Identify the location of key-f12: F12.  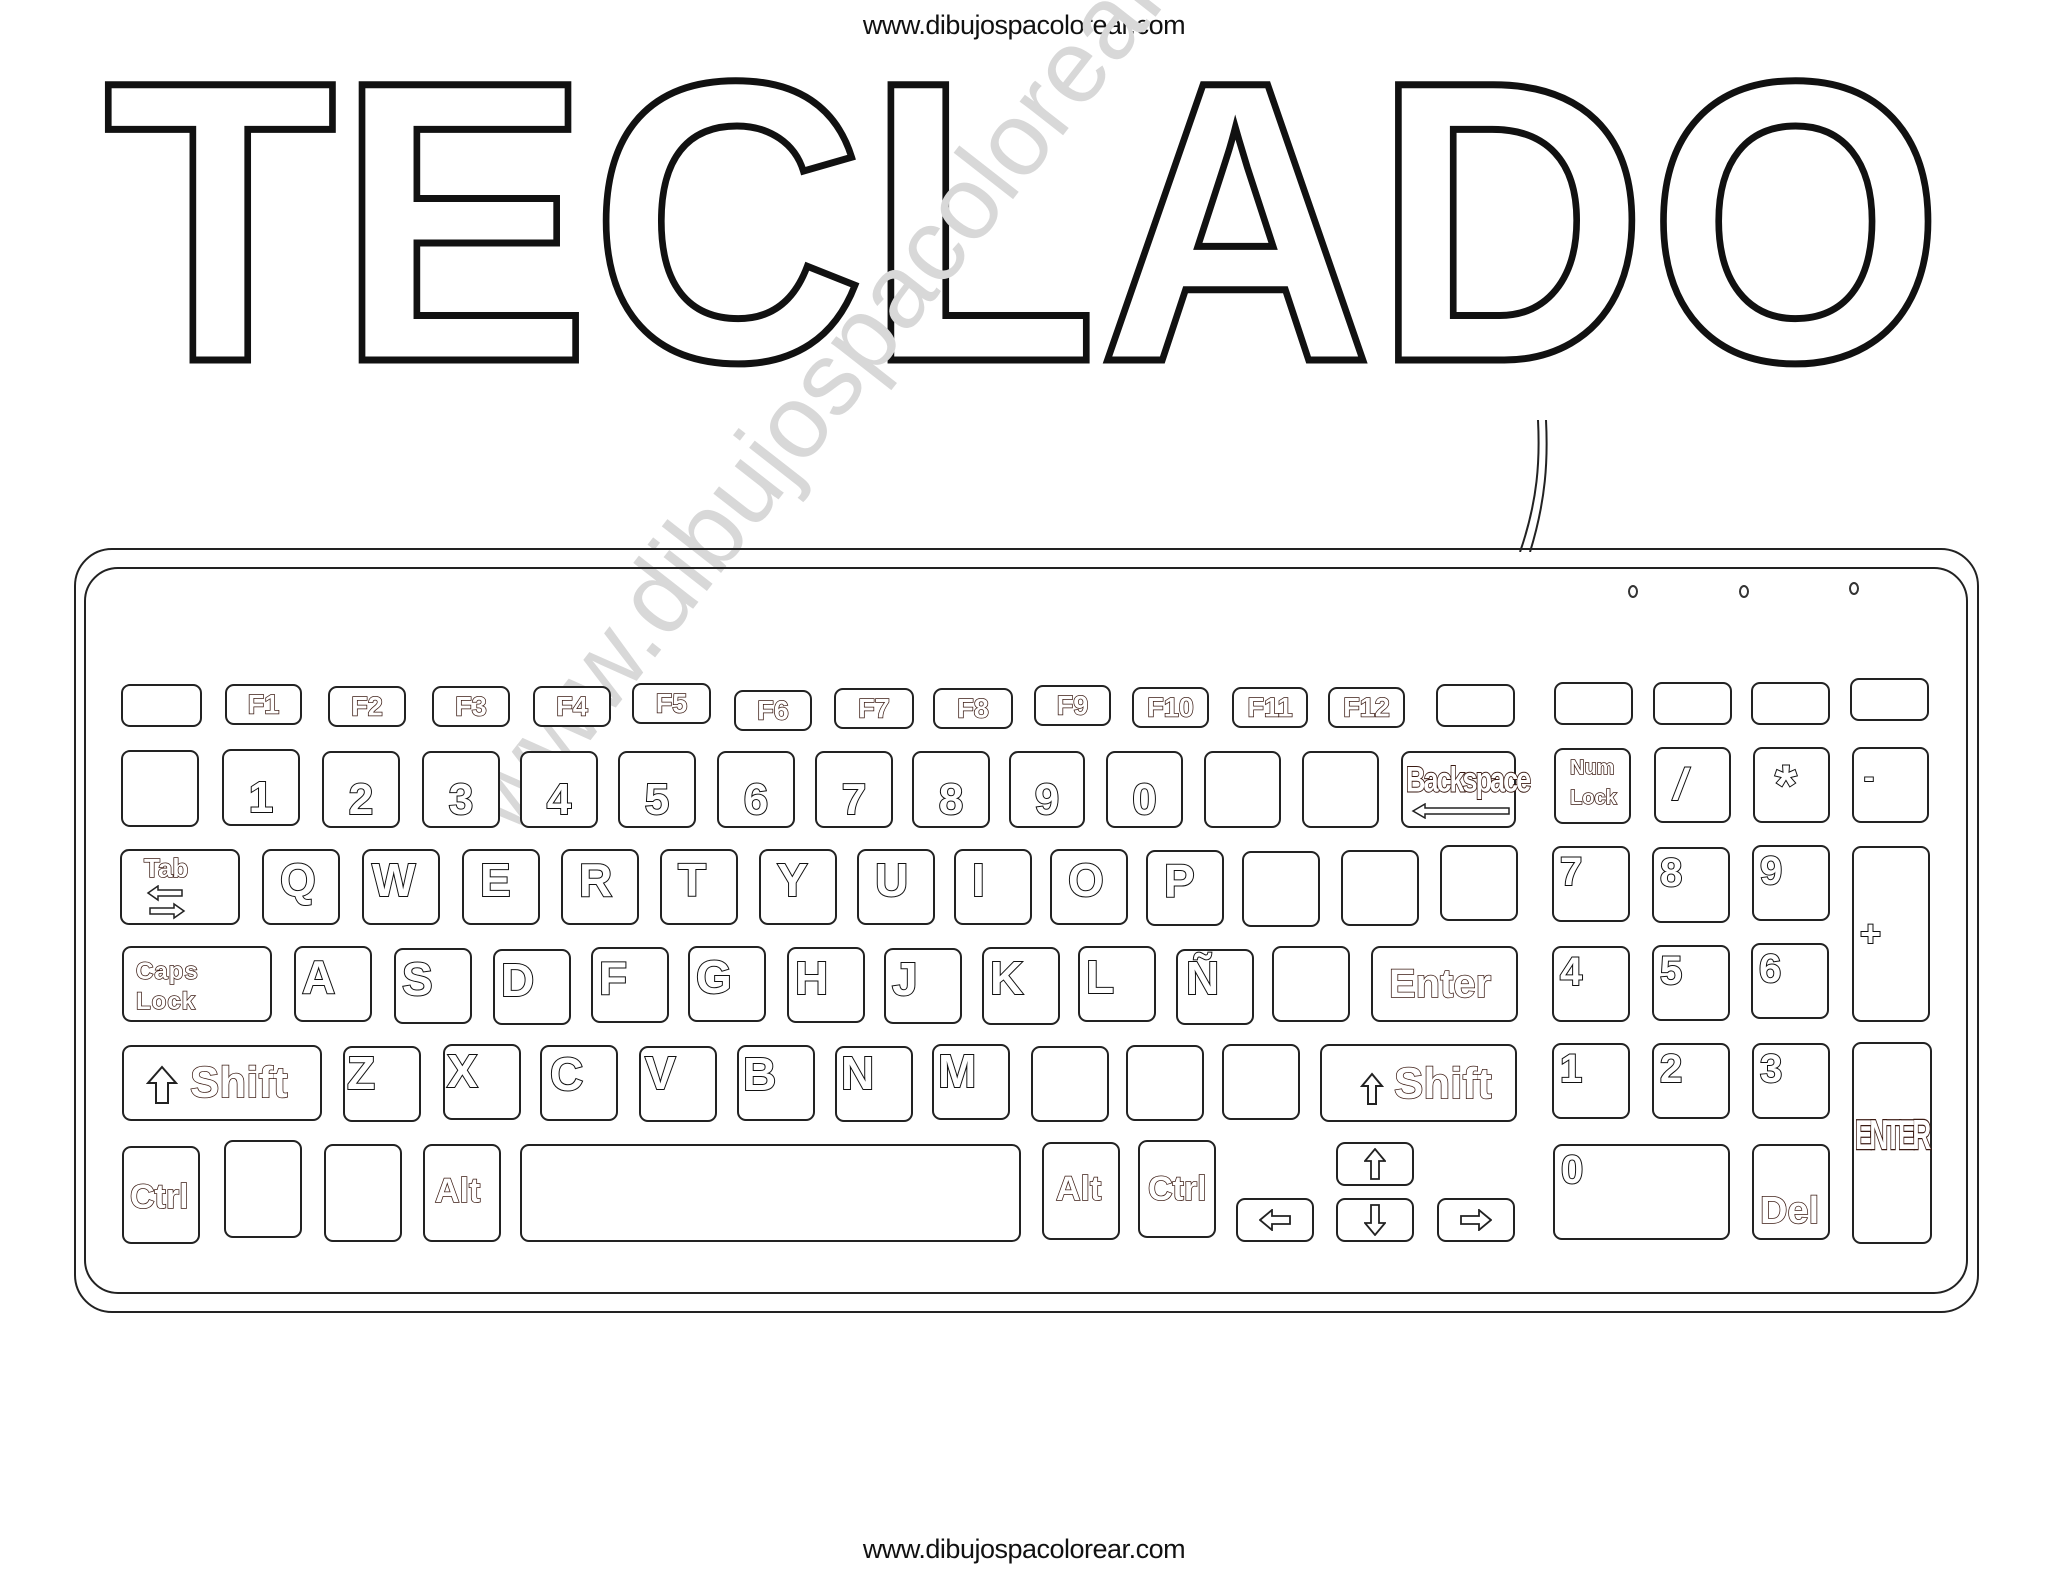
(1366, 707).